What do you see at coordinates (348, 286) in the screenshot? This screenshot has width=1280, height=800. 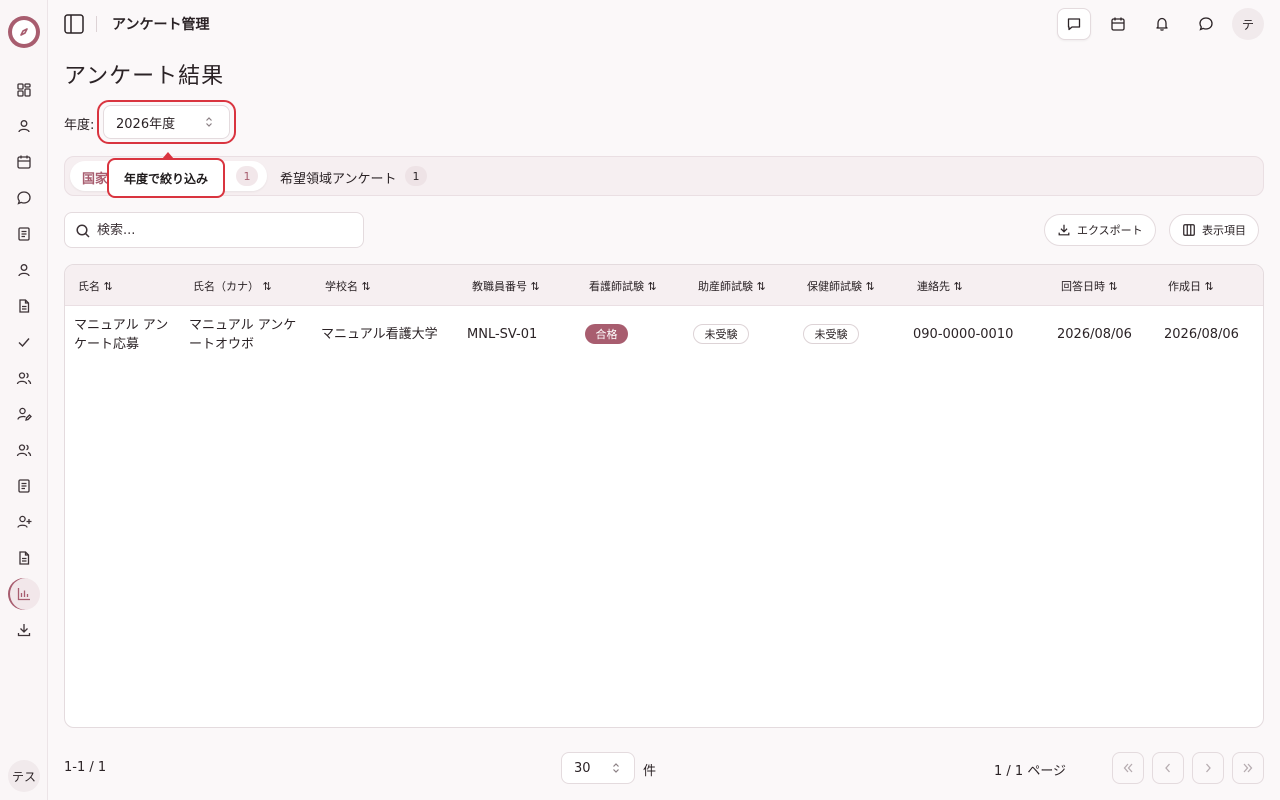 I see `column-header-school: 学校名 ⇅` at bounding box center [348, 286].